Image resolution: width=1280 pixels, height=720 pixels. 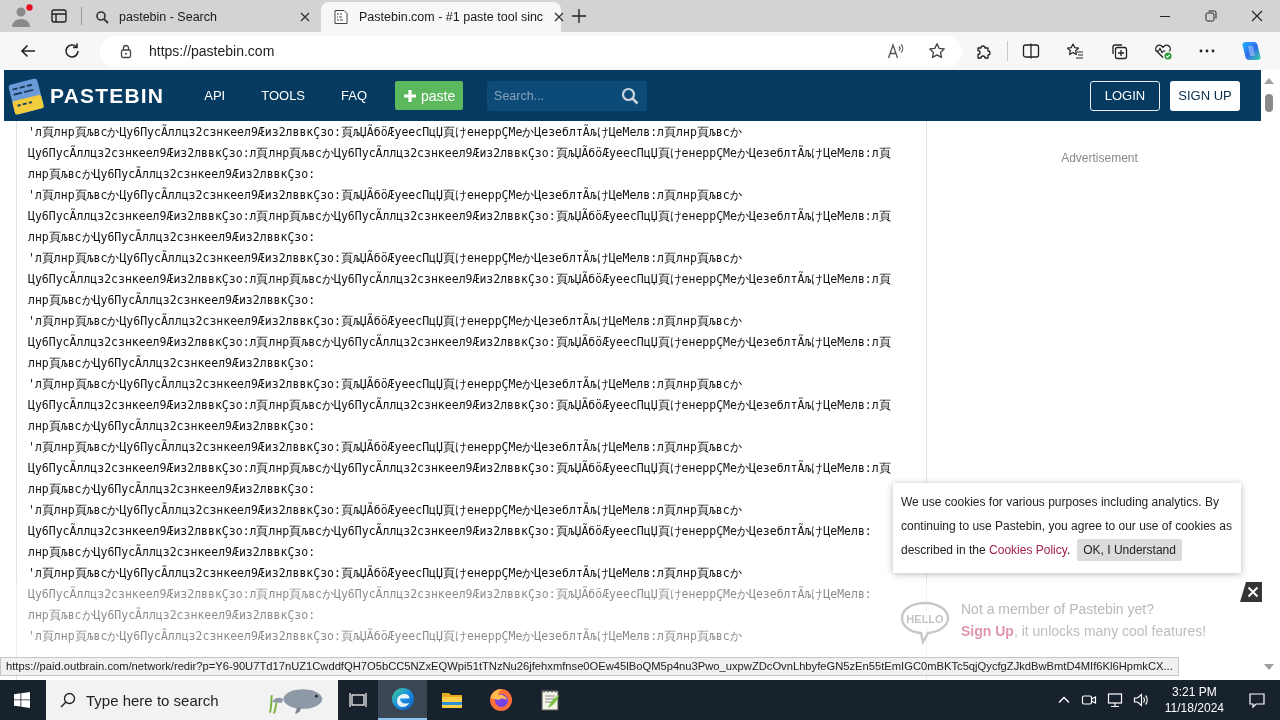 What do you see at coordinates (1269, 103) in the screenshot?
I see `scrollbar-thumb` at bounding box center [1269, 103].